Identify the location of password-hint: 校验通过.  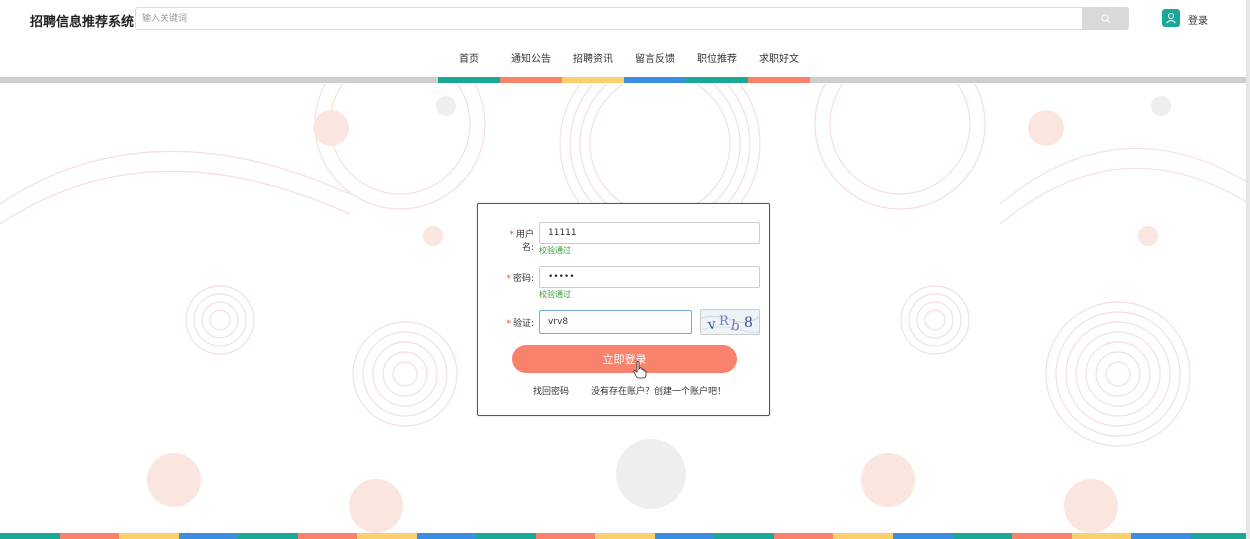
(555, 294).